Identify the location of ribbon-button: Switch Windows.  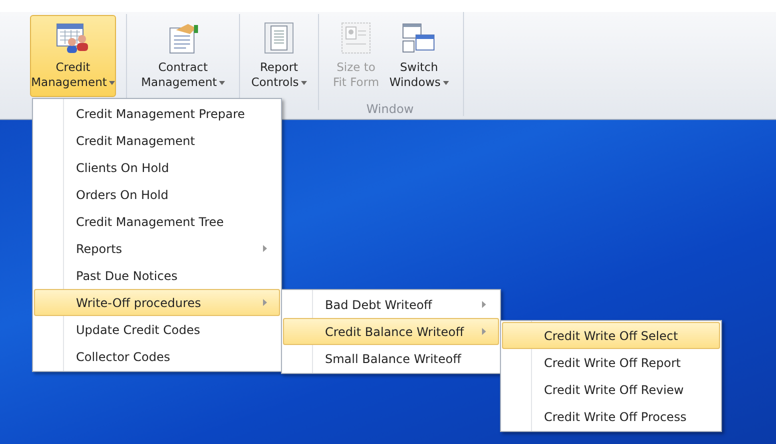
(419, 56).